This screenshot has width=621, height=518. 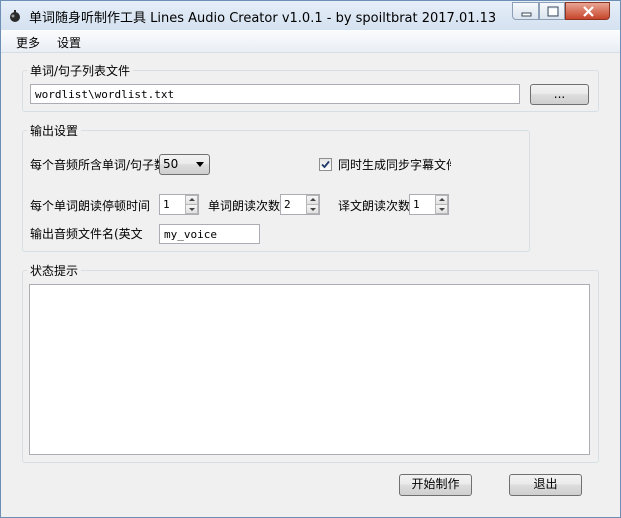 I want to click on subtitle-checkbox, so click(x=325, y=164).